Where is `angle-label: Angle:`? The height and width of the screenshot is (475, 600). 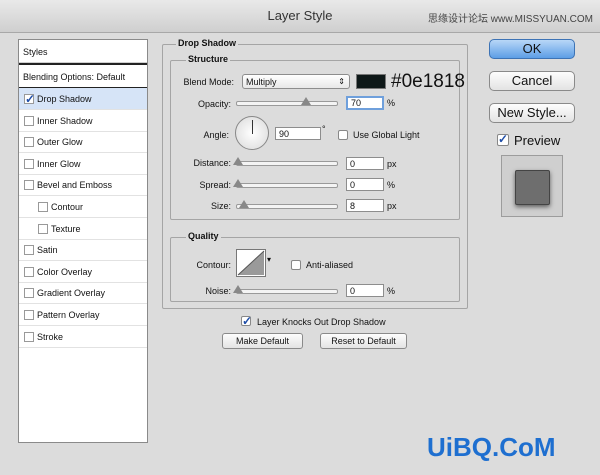 angle-label: Angle: is located at coordinates (216, 135).